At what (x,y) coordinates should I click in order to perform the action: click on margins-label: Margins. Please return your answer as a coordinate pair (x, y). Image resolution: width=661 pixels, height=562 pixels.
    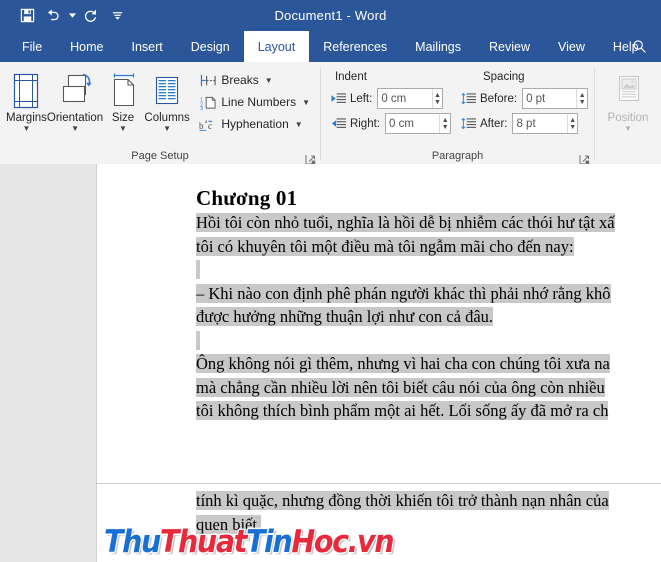
    Looking at the image, I should click on (26, 118).